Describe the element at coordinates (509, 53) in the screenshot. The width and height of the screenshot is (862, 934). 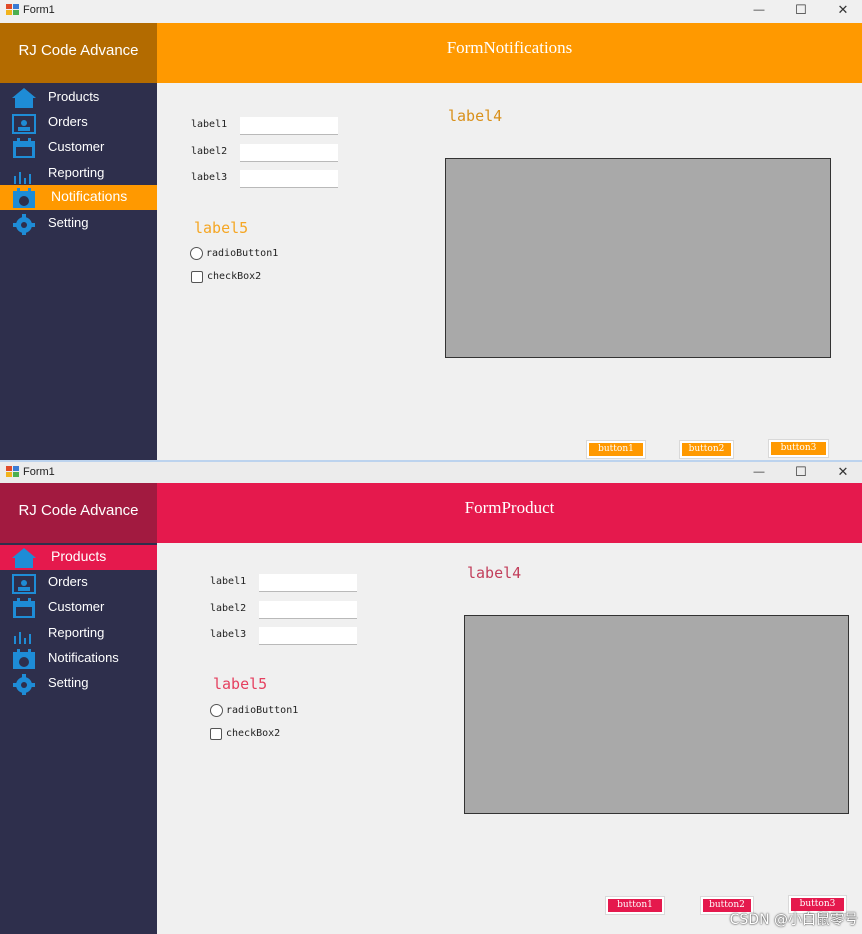
I see `page-title: FormNotifications` at that location.